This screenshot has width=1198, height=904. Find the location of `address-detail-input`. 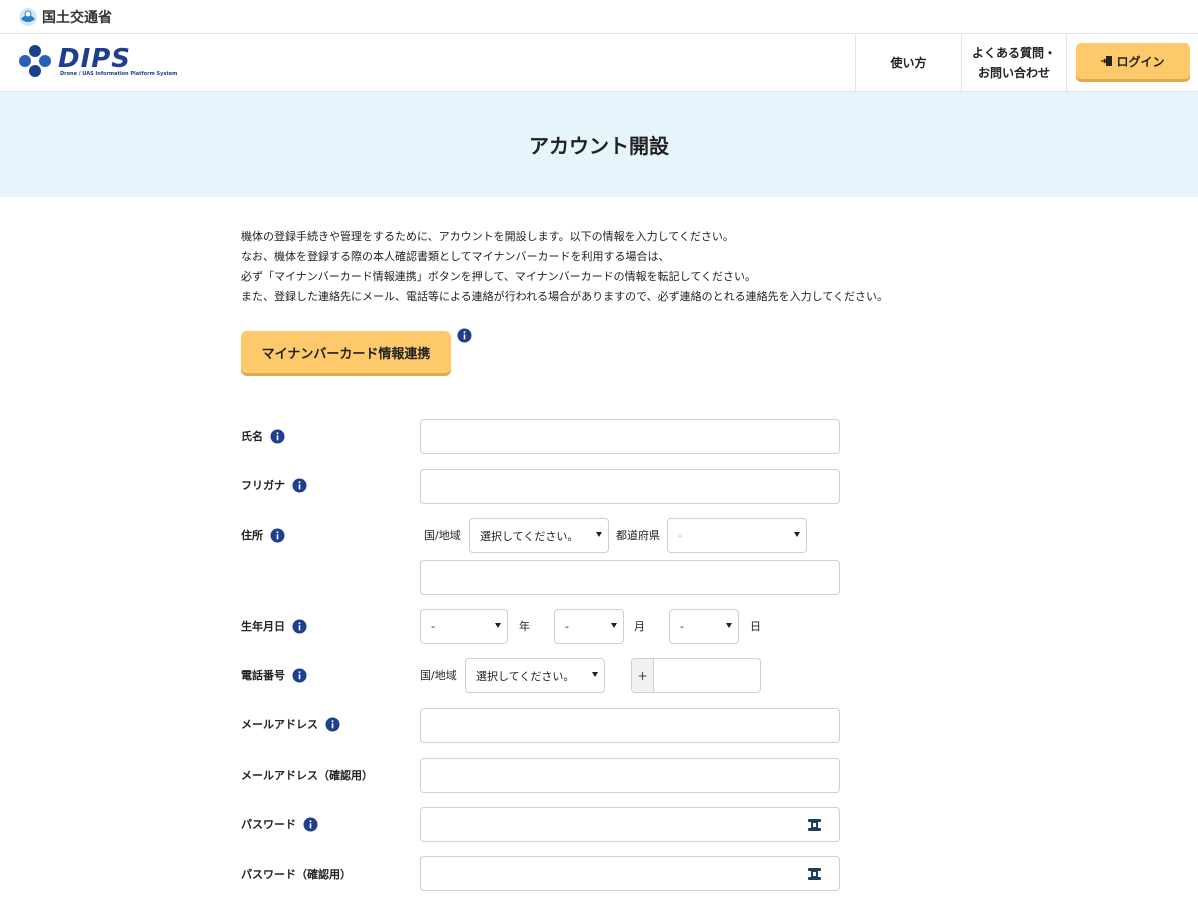

address-detail-input is located at coordinates (630, 577).